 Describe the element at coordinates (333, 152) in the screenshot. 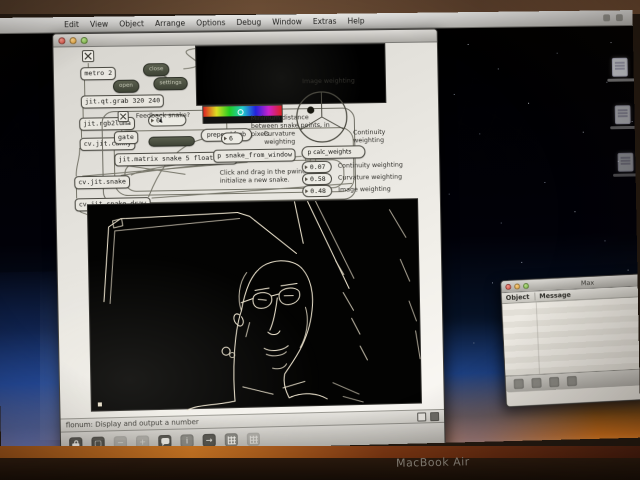

I see `object-p-calc-weights: p calc_weights` at that location.